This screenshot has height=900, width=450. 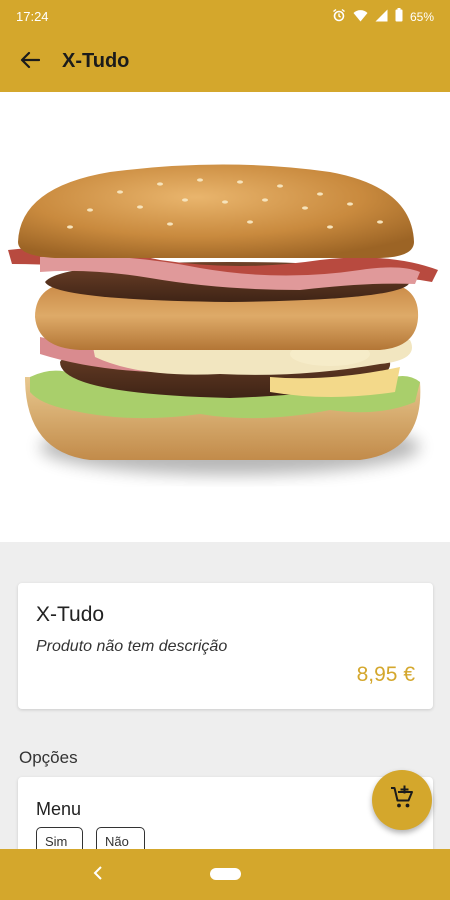 I want to click on back-button, so click(x=30, y=62).